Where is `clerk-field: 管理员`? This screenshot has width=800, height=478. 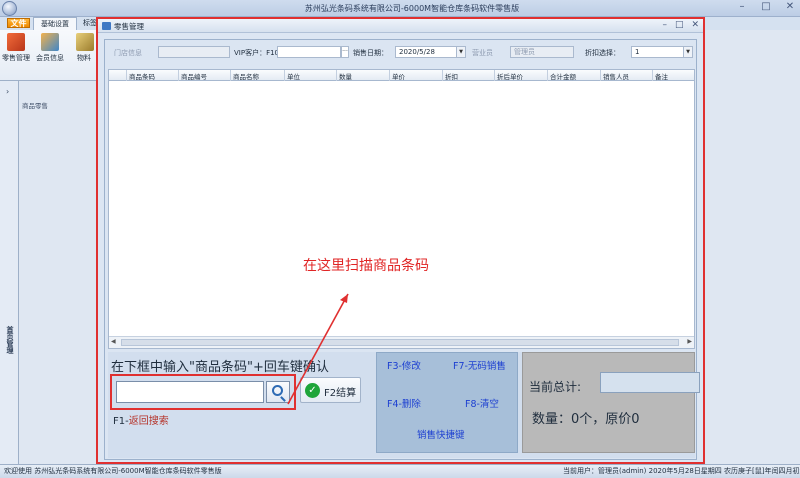 clerk-field: 管理员 is located at coordinates (542, 52).